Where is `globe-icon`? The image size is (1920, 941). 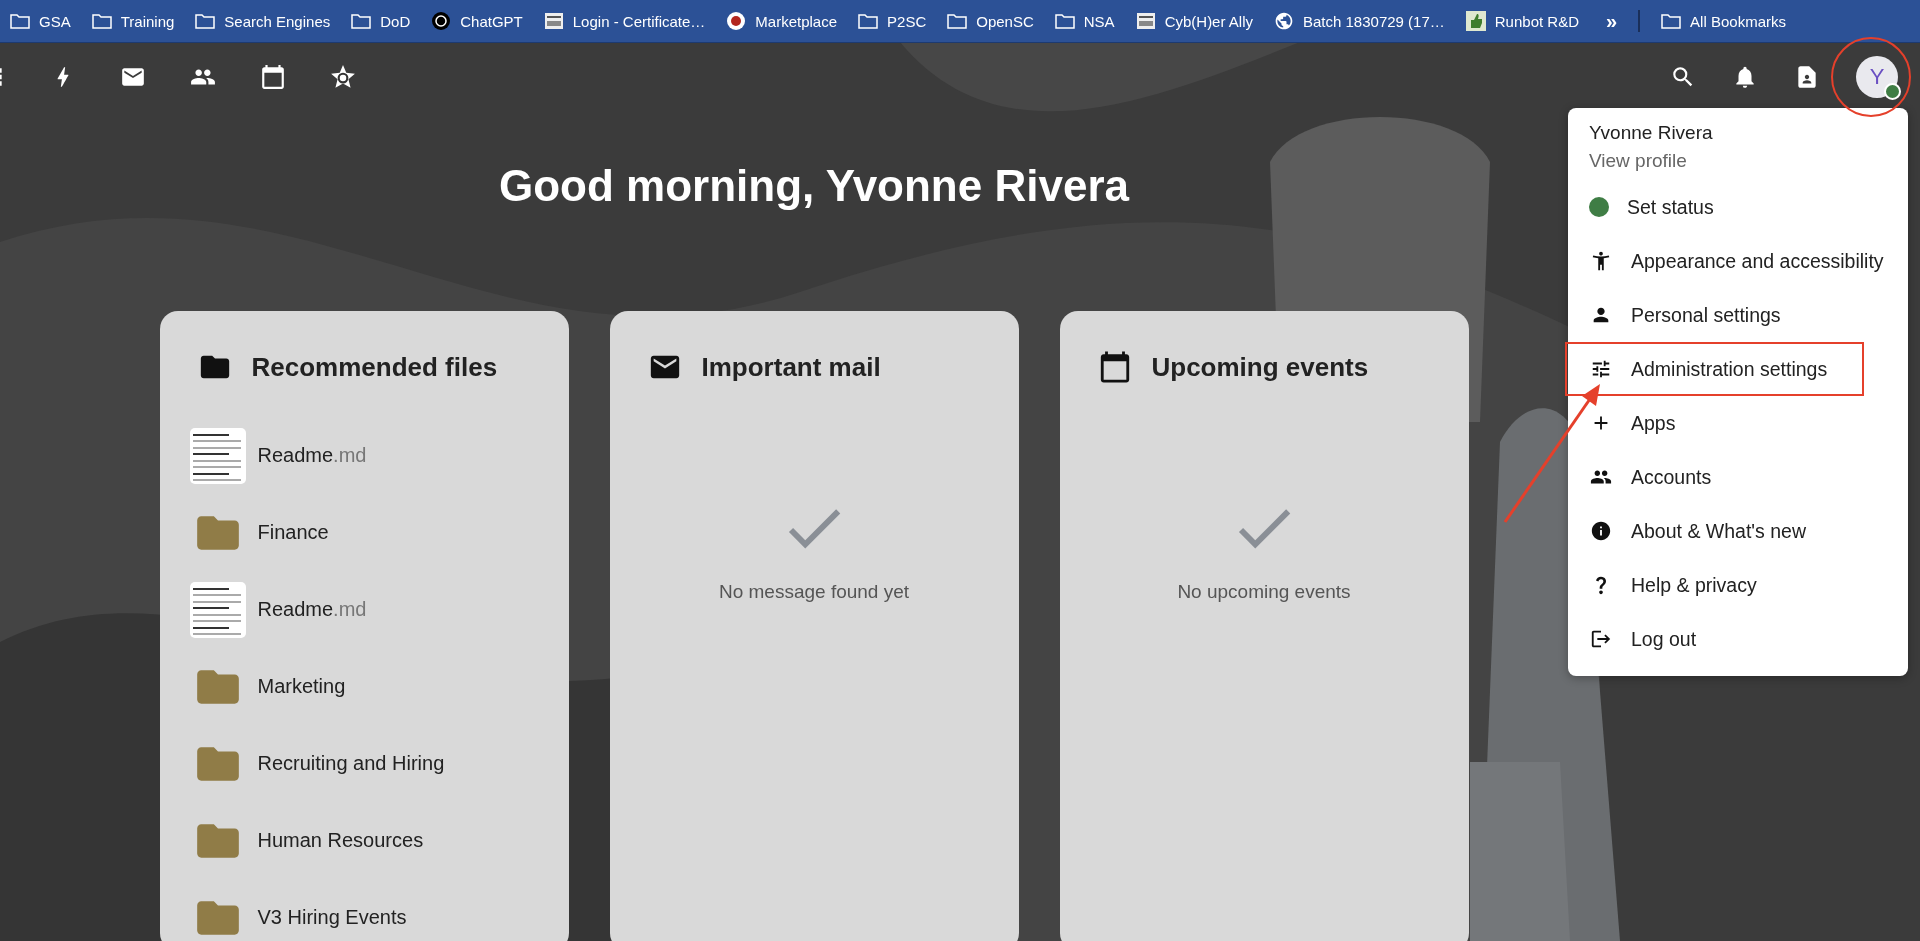
globe-icon is located at coordinates (1284, 21).